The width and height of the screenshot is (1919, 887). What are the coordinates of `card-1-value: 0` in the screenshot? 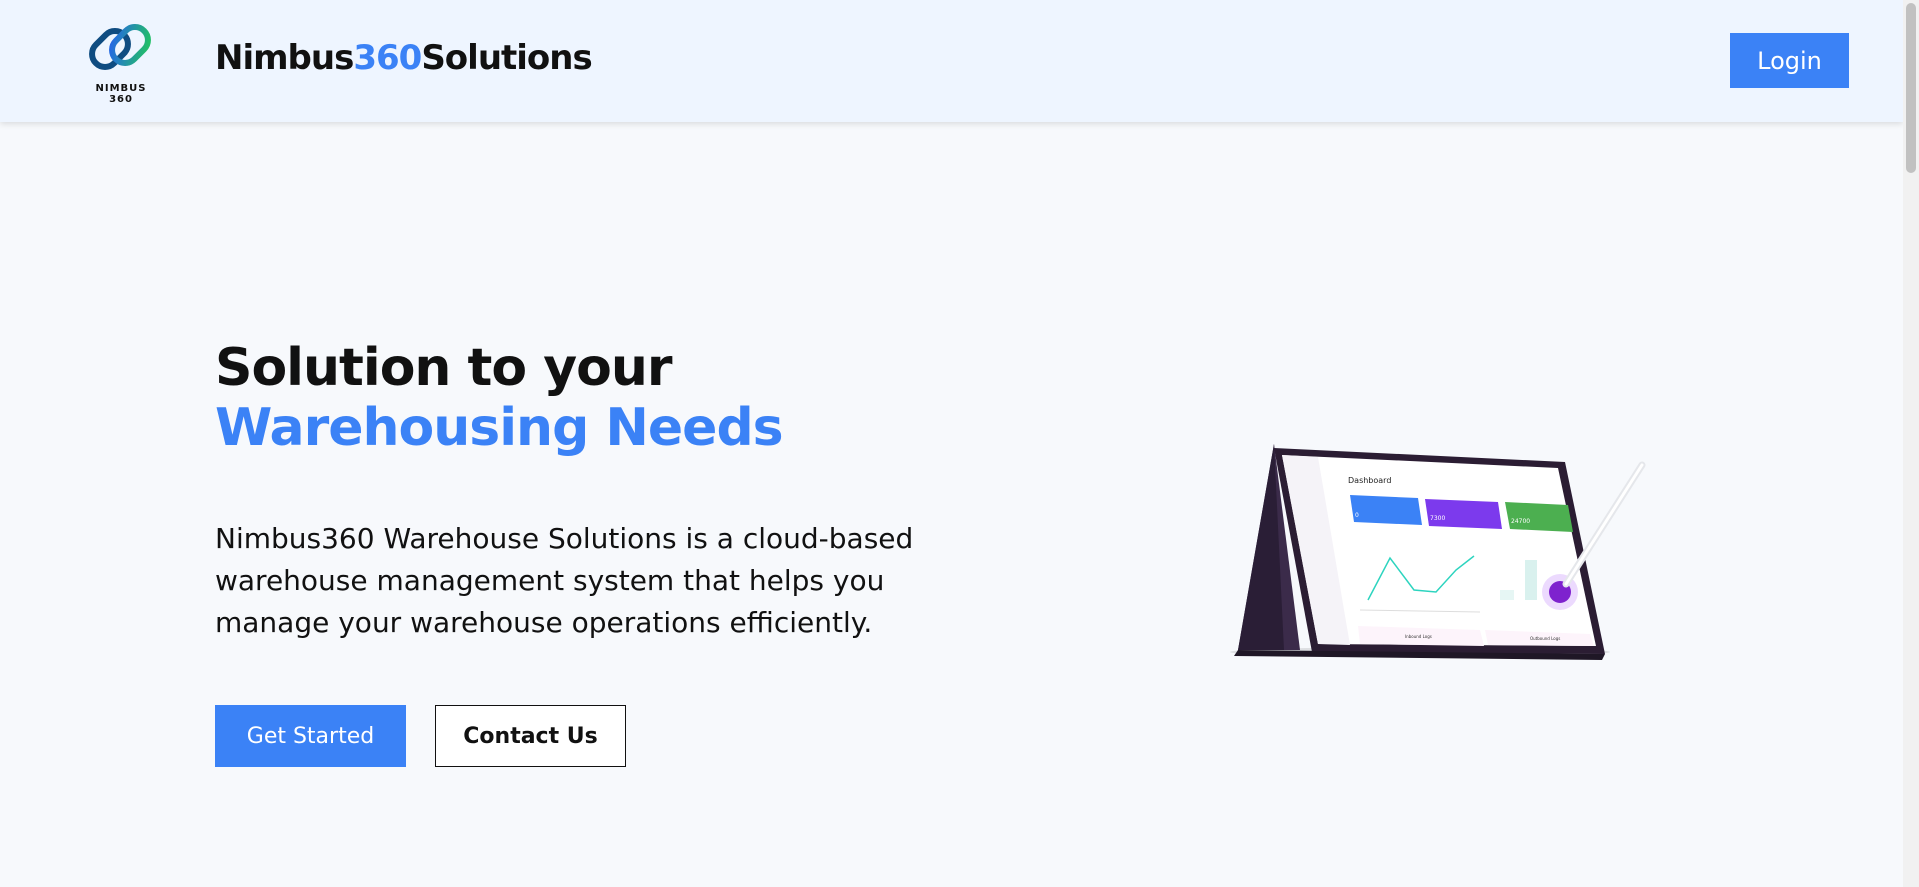 It's located at (1357, 515).